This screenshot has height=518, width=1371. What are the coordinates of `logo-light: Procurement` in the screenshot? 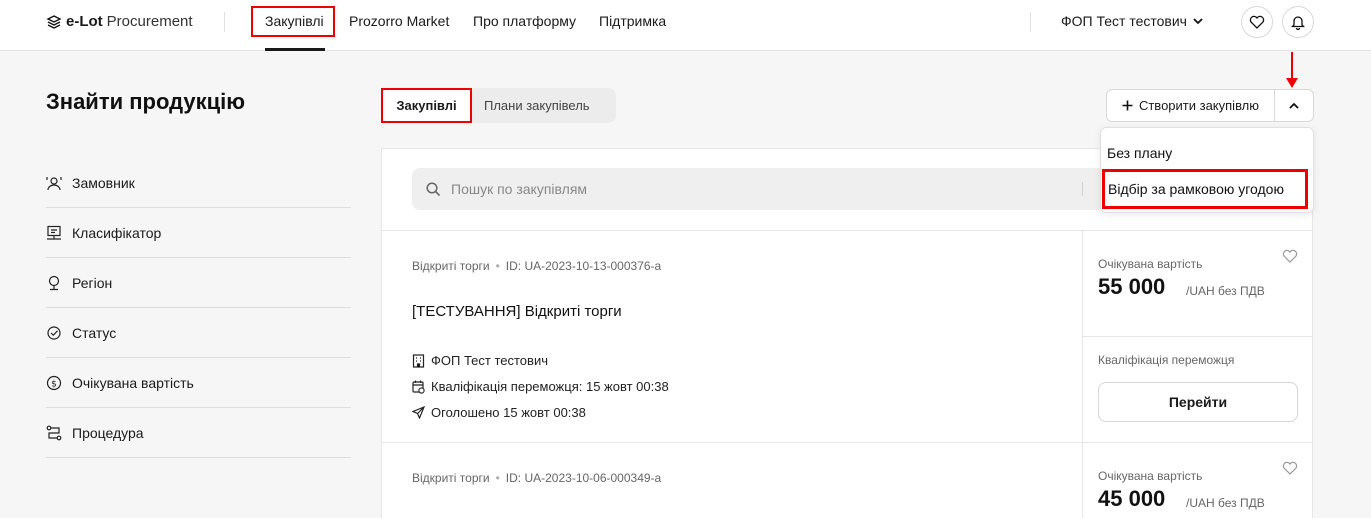 It's located at (149, 21).